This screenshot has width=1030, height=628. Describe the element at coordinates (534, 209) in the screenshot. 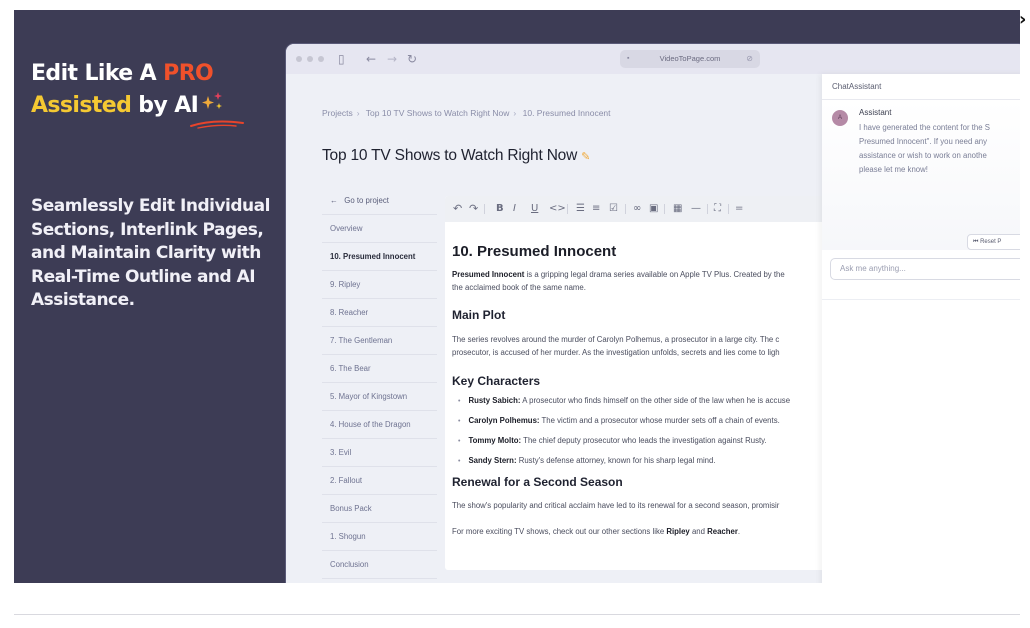

I see `underline-icon: U` at that location.